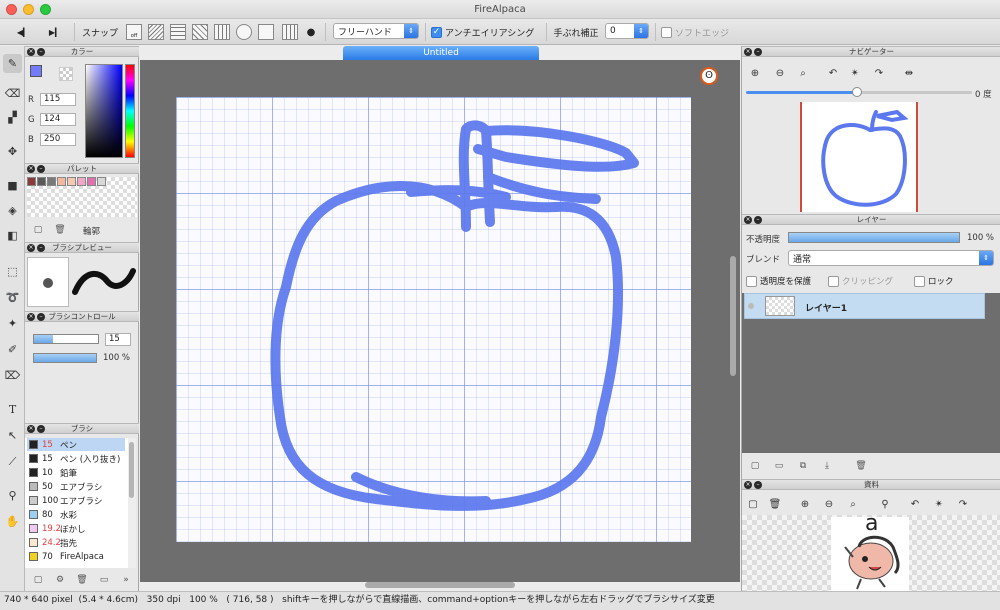  Describe the element at coordinates (104, 580) in the screenshot. I see `folder-icon: ▭` at that location.